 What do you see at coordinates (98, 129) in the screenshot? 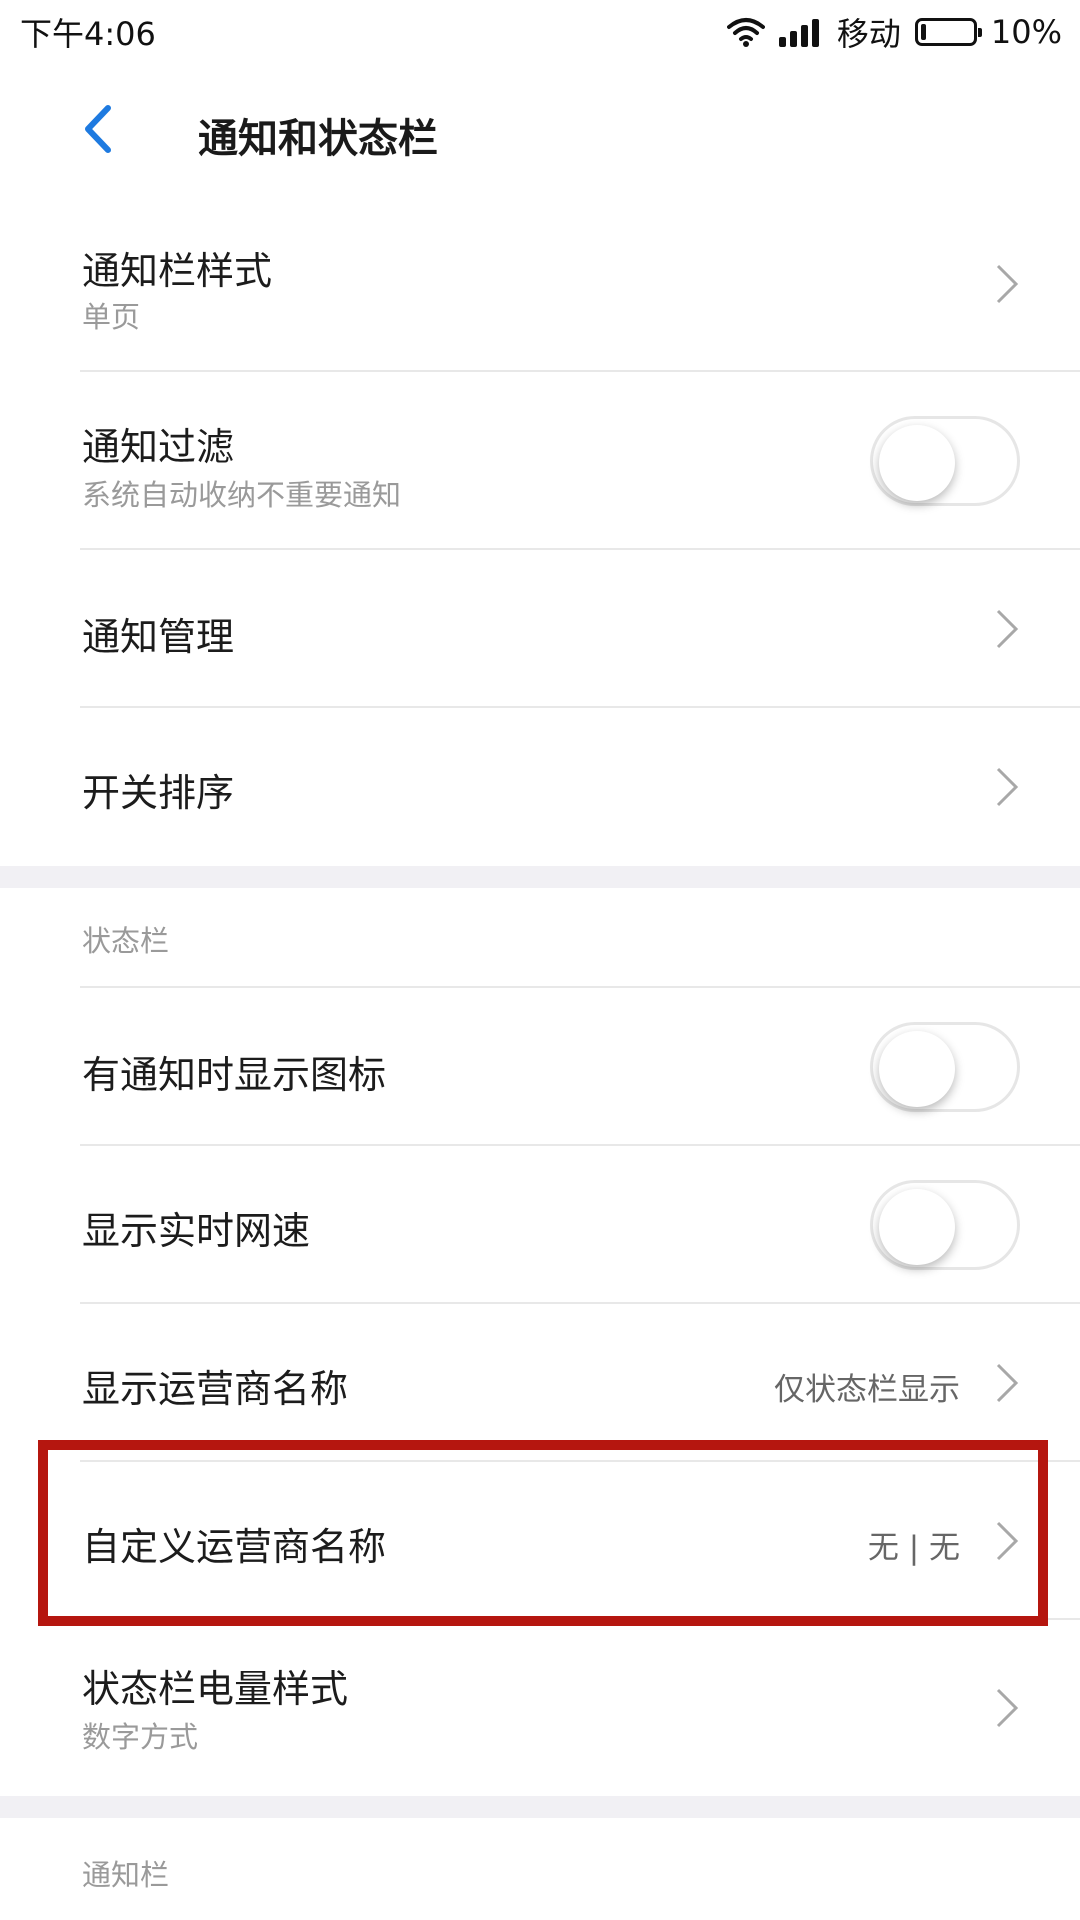
I see `chevron-left-icon` at bounding box center [98, 129].